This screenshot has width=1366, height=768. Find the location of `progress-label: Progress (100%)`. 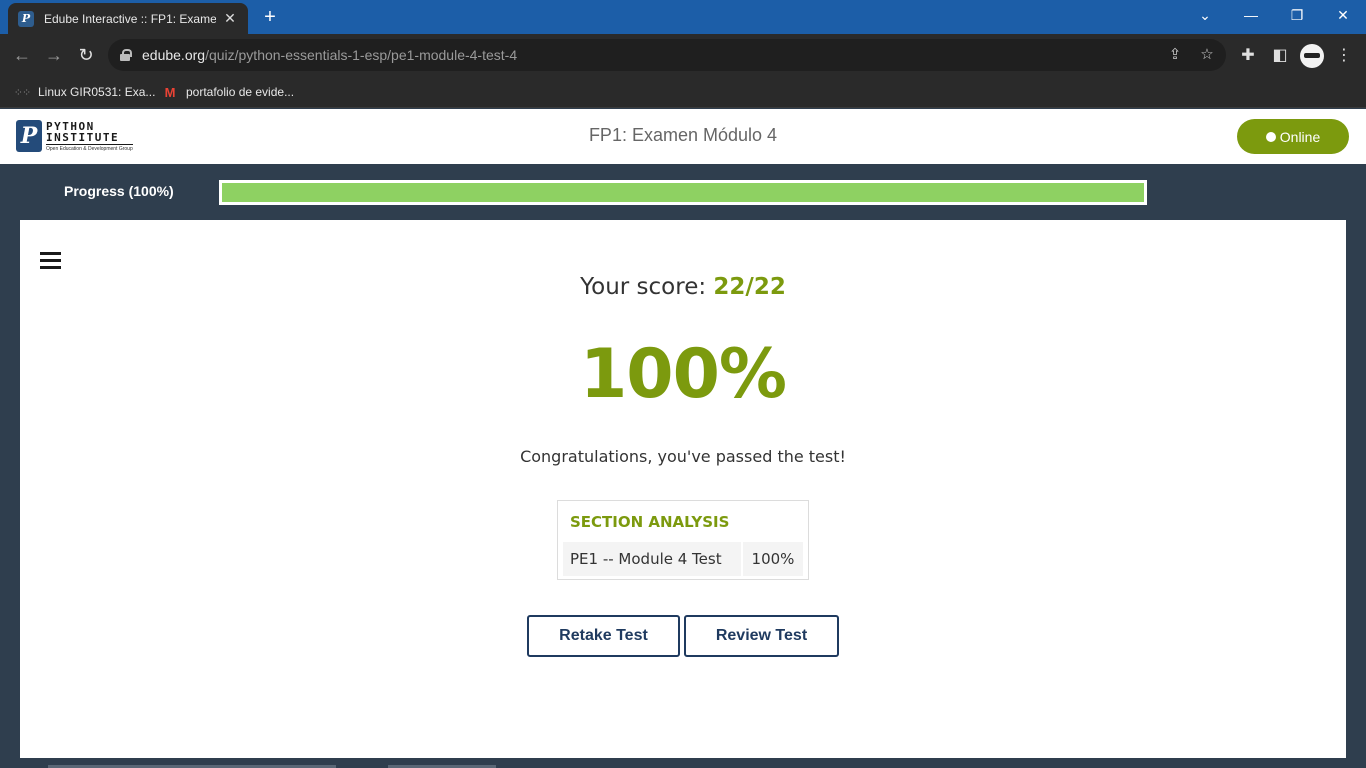

progress-label: Progress (100%) is located at coordinates (119, 191).